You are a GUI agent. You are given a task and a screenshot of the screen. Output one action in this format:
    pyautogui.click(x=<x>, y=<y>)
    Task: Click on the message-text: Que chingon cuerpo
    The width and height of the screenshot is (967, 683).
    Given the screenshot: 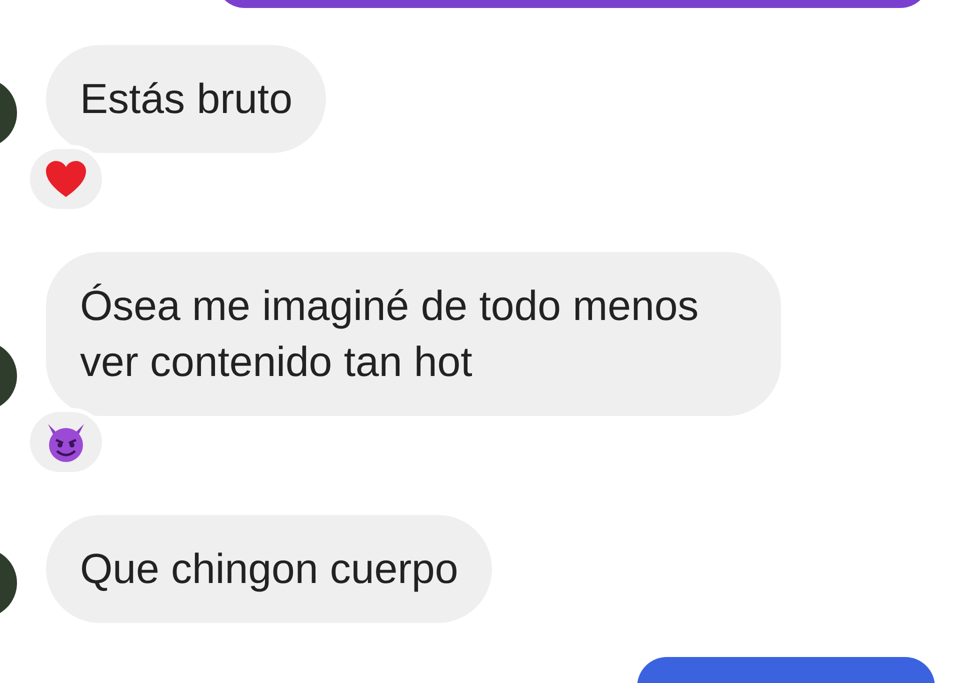 What is the action you would take?
    pyautogui.click(x=269, y=569)
    